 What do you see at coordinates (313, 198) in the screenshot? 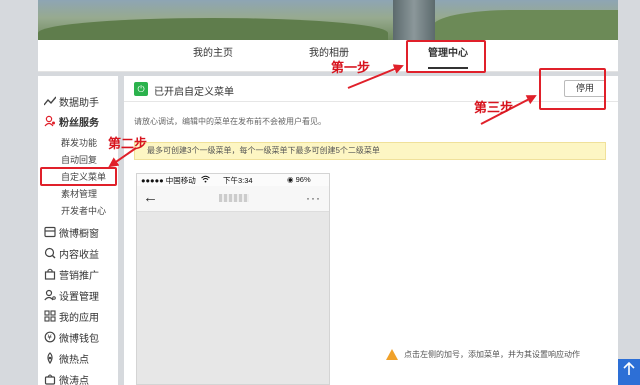
I see `more-icon: ···` at bounding box center [313, 198].